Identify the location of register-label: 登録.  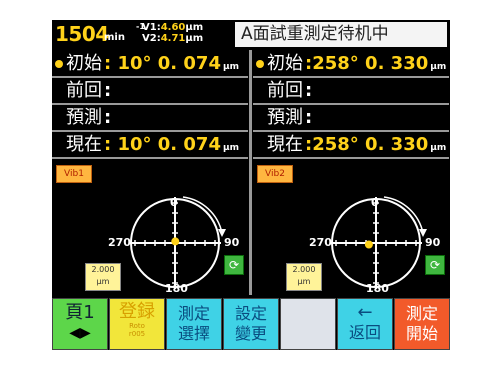
(137, 311).